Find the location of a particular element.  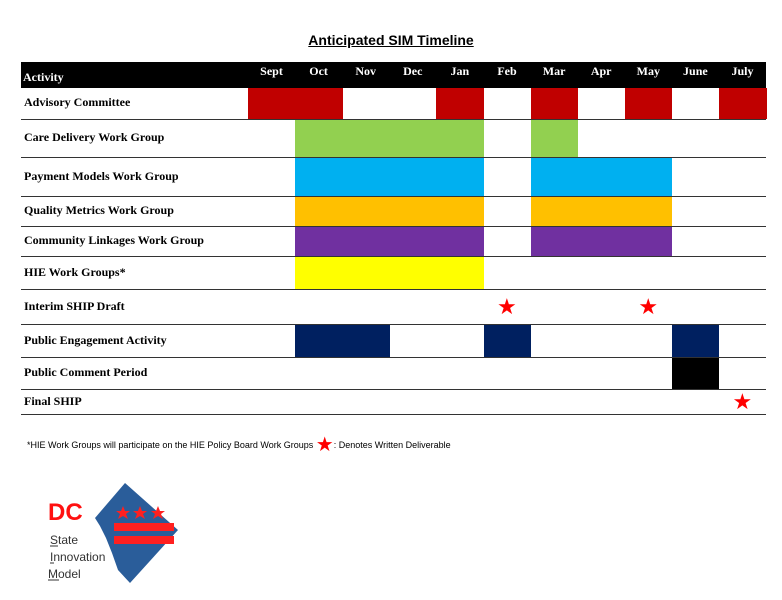

dc-sim-logo: DC State Innovation Model is located at coordinates (113, 533).